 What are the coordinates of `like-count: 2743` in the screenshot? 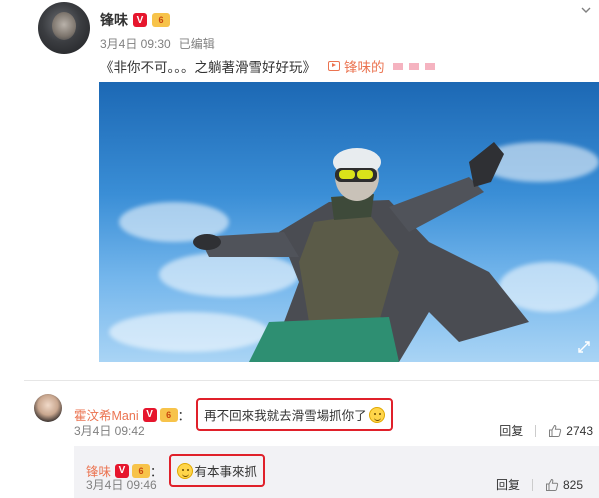 It's located at (579, 430).